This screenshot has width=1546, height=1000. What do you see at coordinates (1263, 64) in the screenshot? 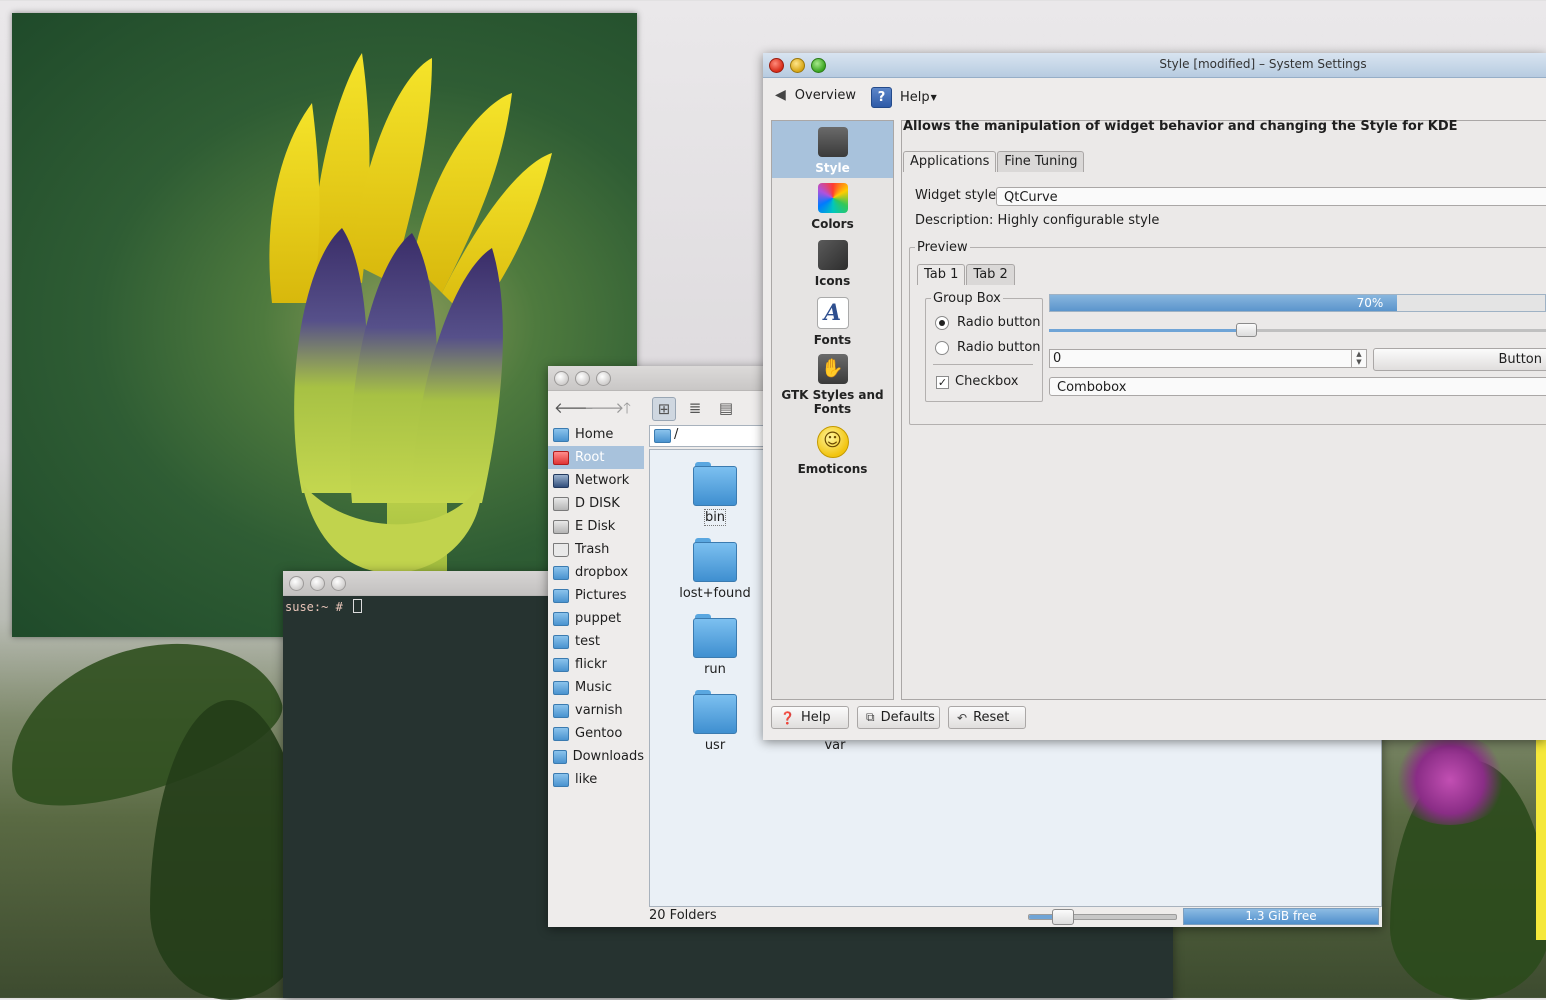
I see `window-title: Style [modified] – System Settings` at bounding box center [1263, 64].